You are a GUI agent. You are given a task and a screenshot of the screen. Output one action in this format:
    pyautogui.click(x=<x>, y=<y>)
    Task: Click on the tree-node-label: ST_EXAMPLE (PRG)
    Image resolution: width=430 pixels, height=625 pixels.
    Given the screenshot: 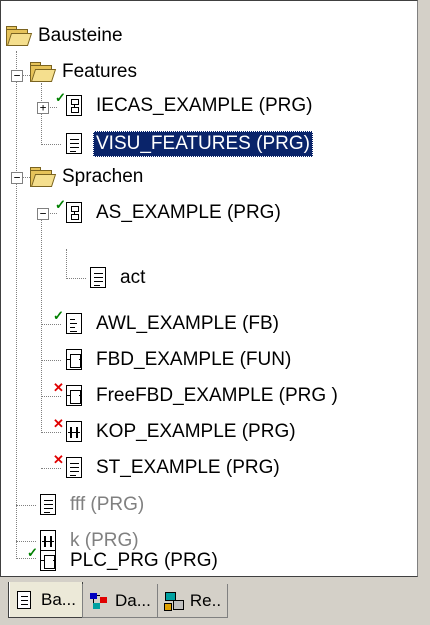 What is the action you would take?
    pyautogui.click(x=188, y=467)
    